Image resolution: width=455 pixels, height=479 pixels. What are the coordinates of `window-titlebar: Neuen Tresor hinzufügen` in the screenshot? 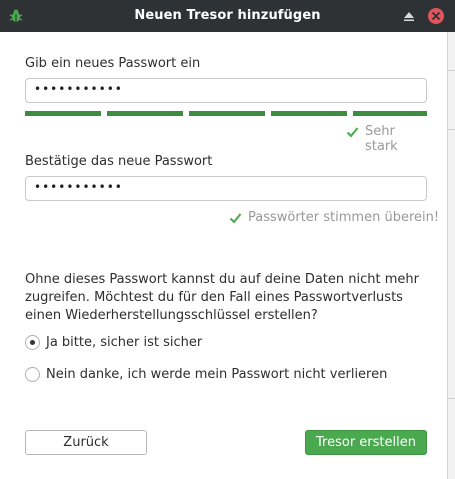 It's located at (227, 16).